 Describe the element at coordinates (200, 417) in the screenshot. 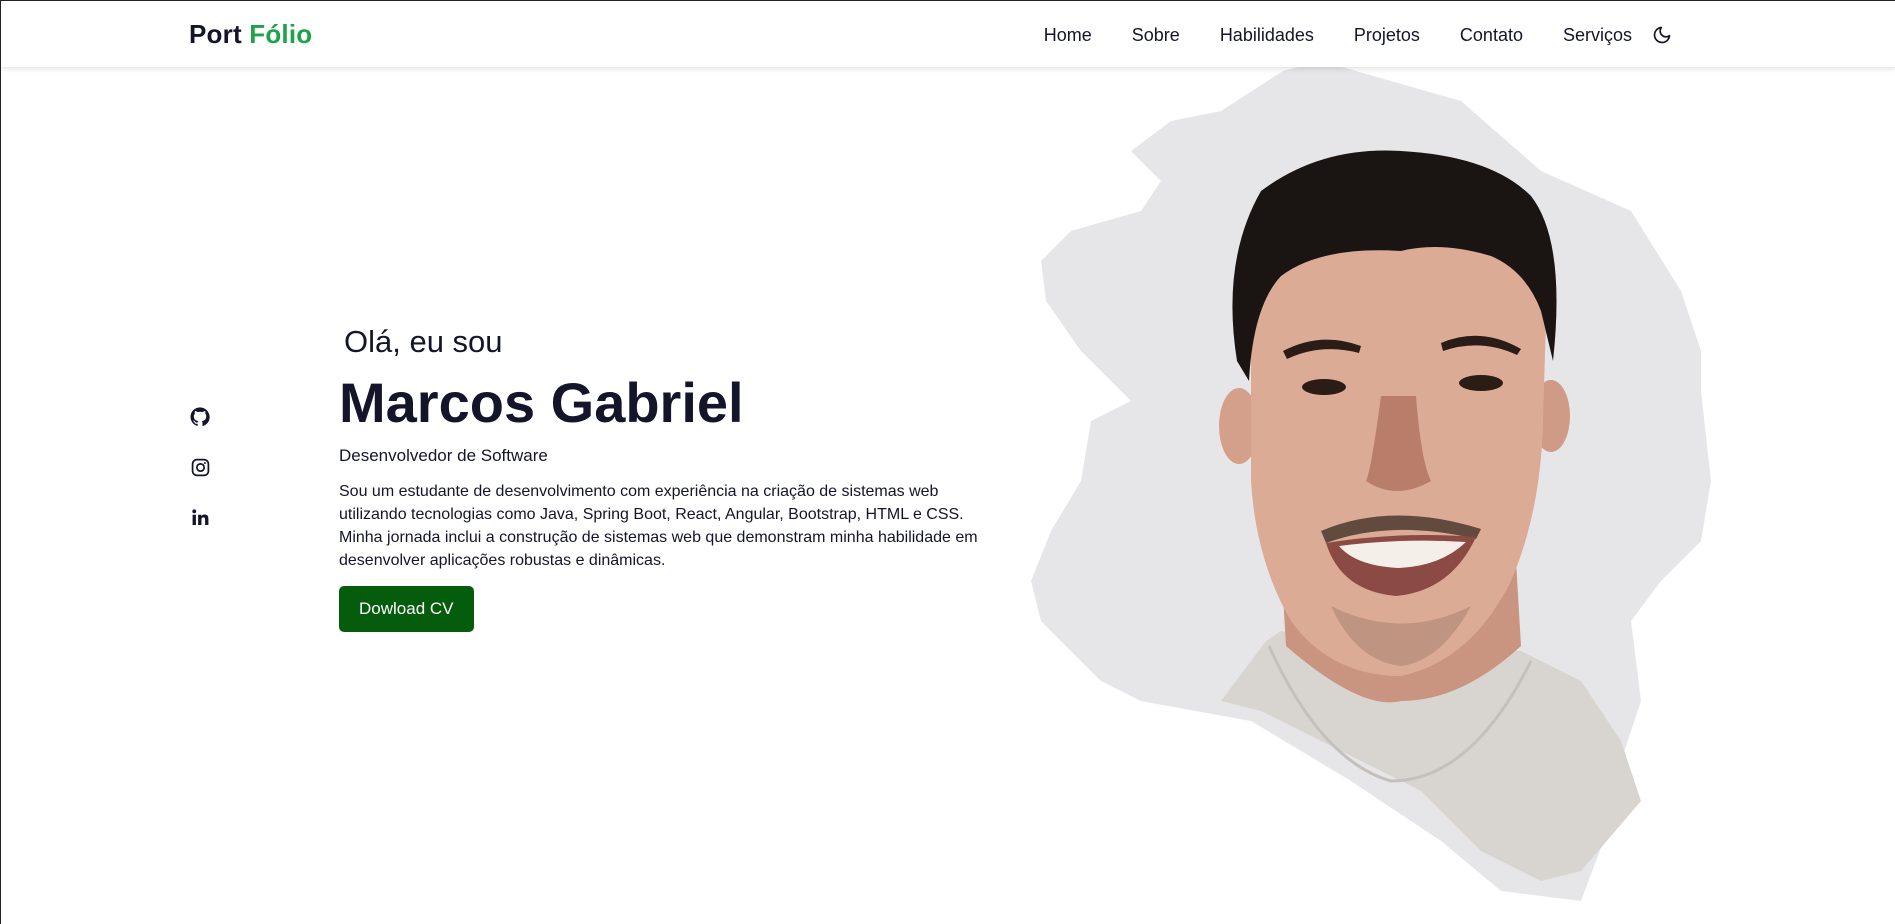

I see `github-icon` at that location.